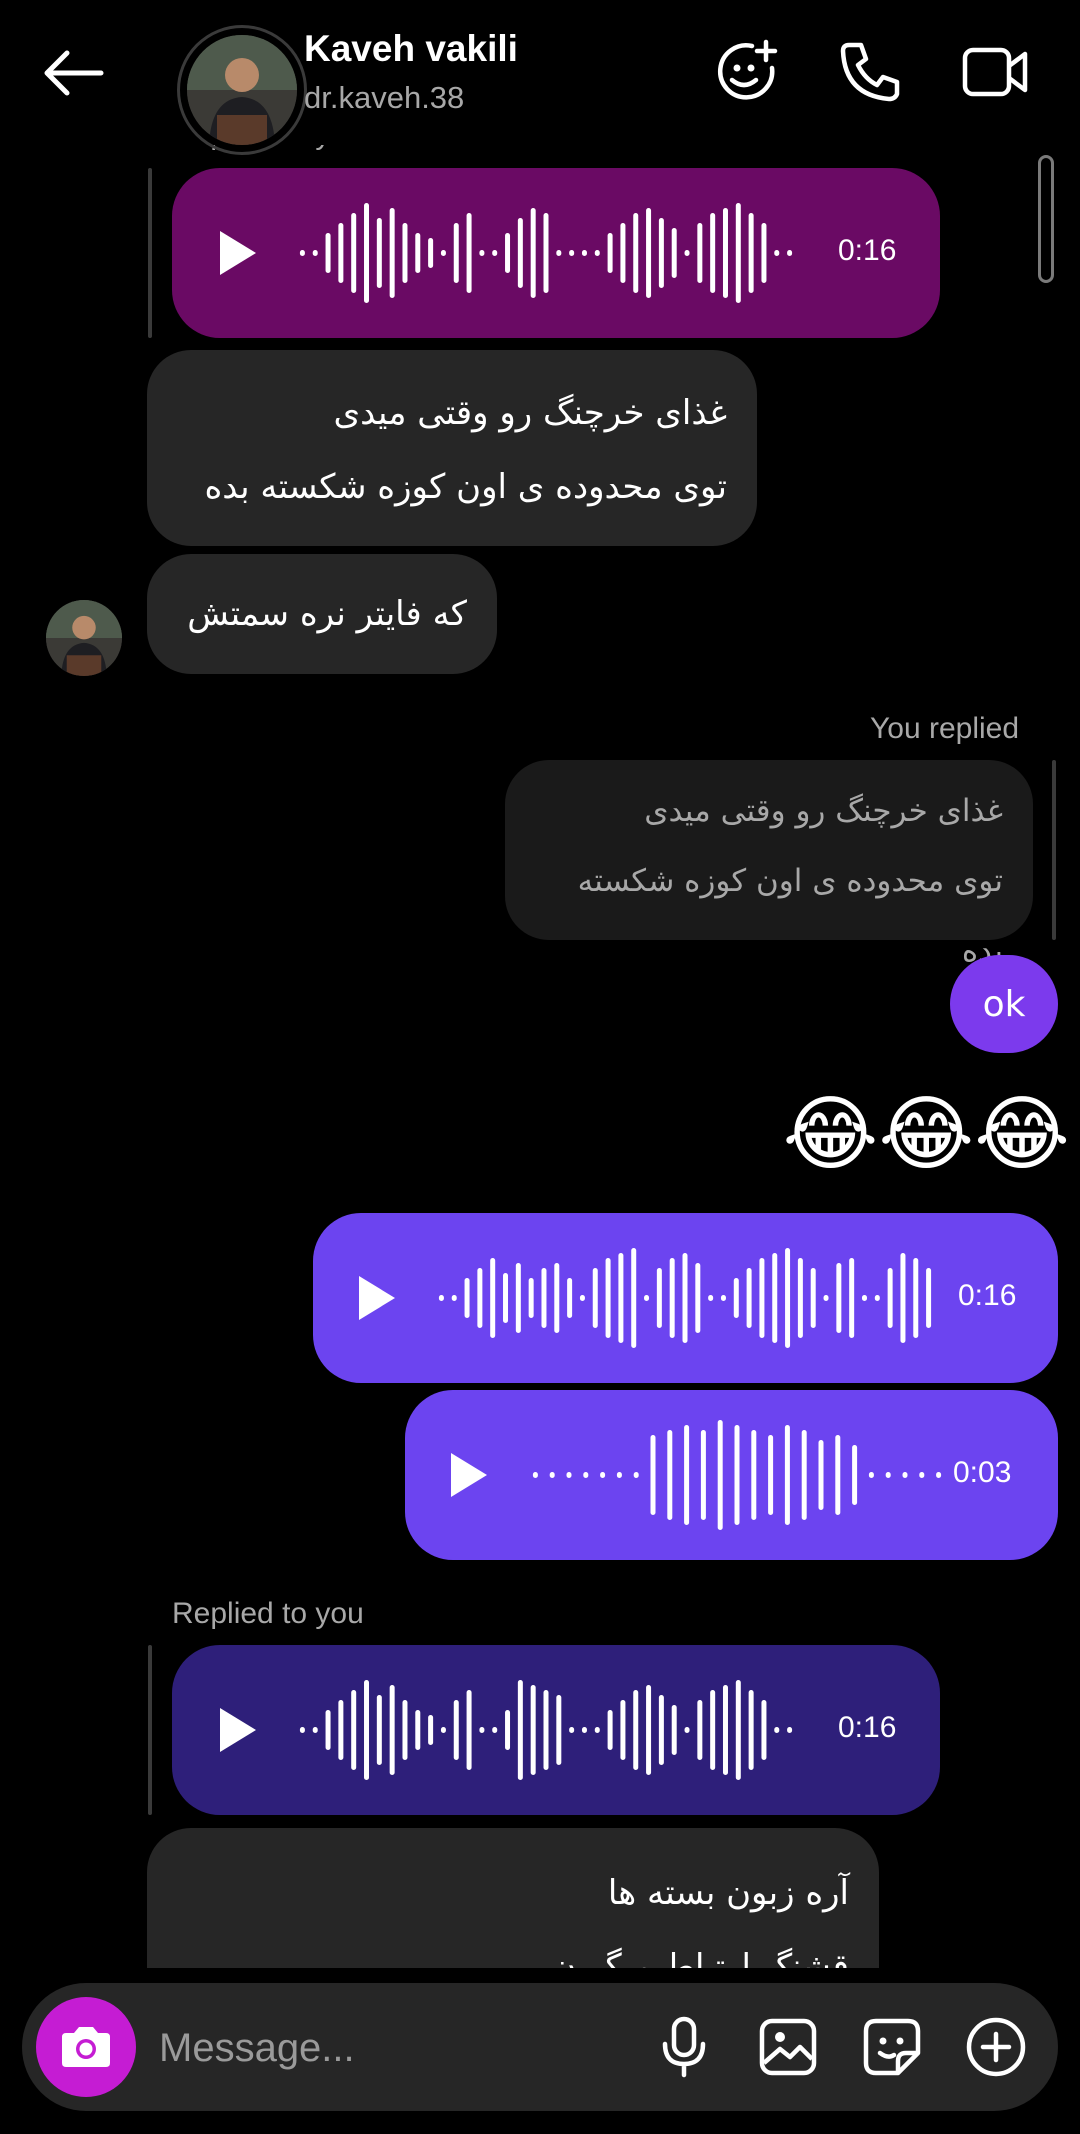  What do you see at coordinates (790, 916) in the screenshot?
I see `quoted-line: توی محدوده ی اون کوزه شکسته بده` at bounding box center [790, 916].